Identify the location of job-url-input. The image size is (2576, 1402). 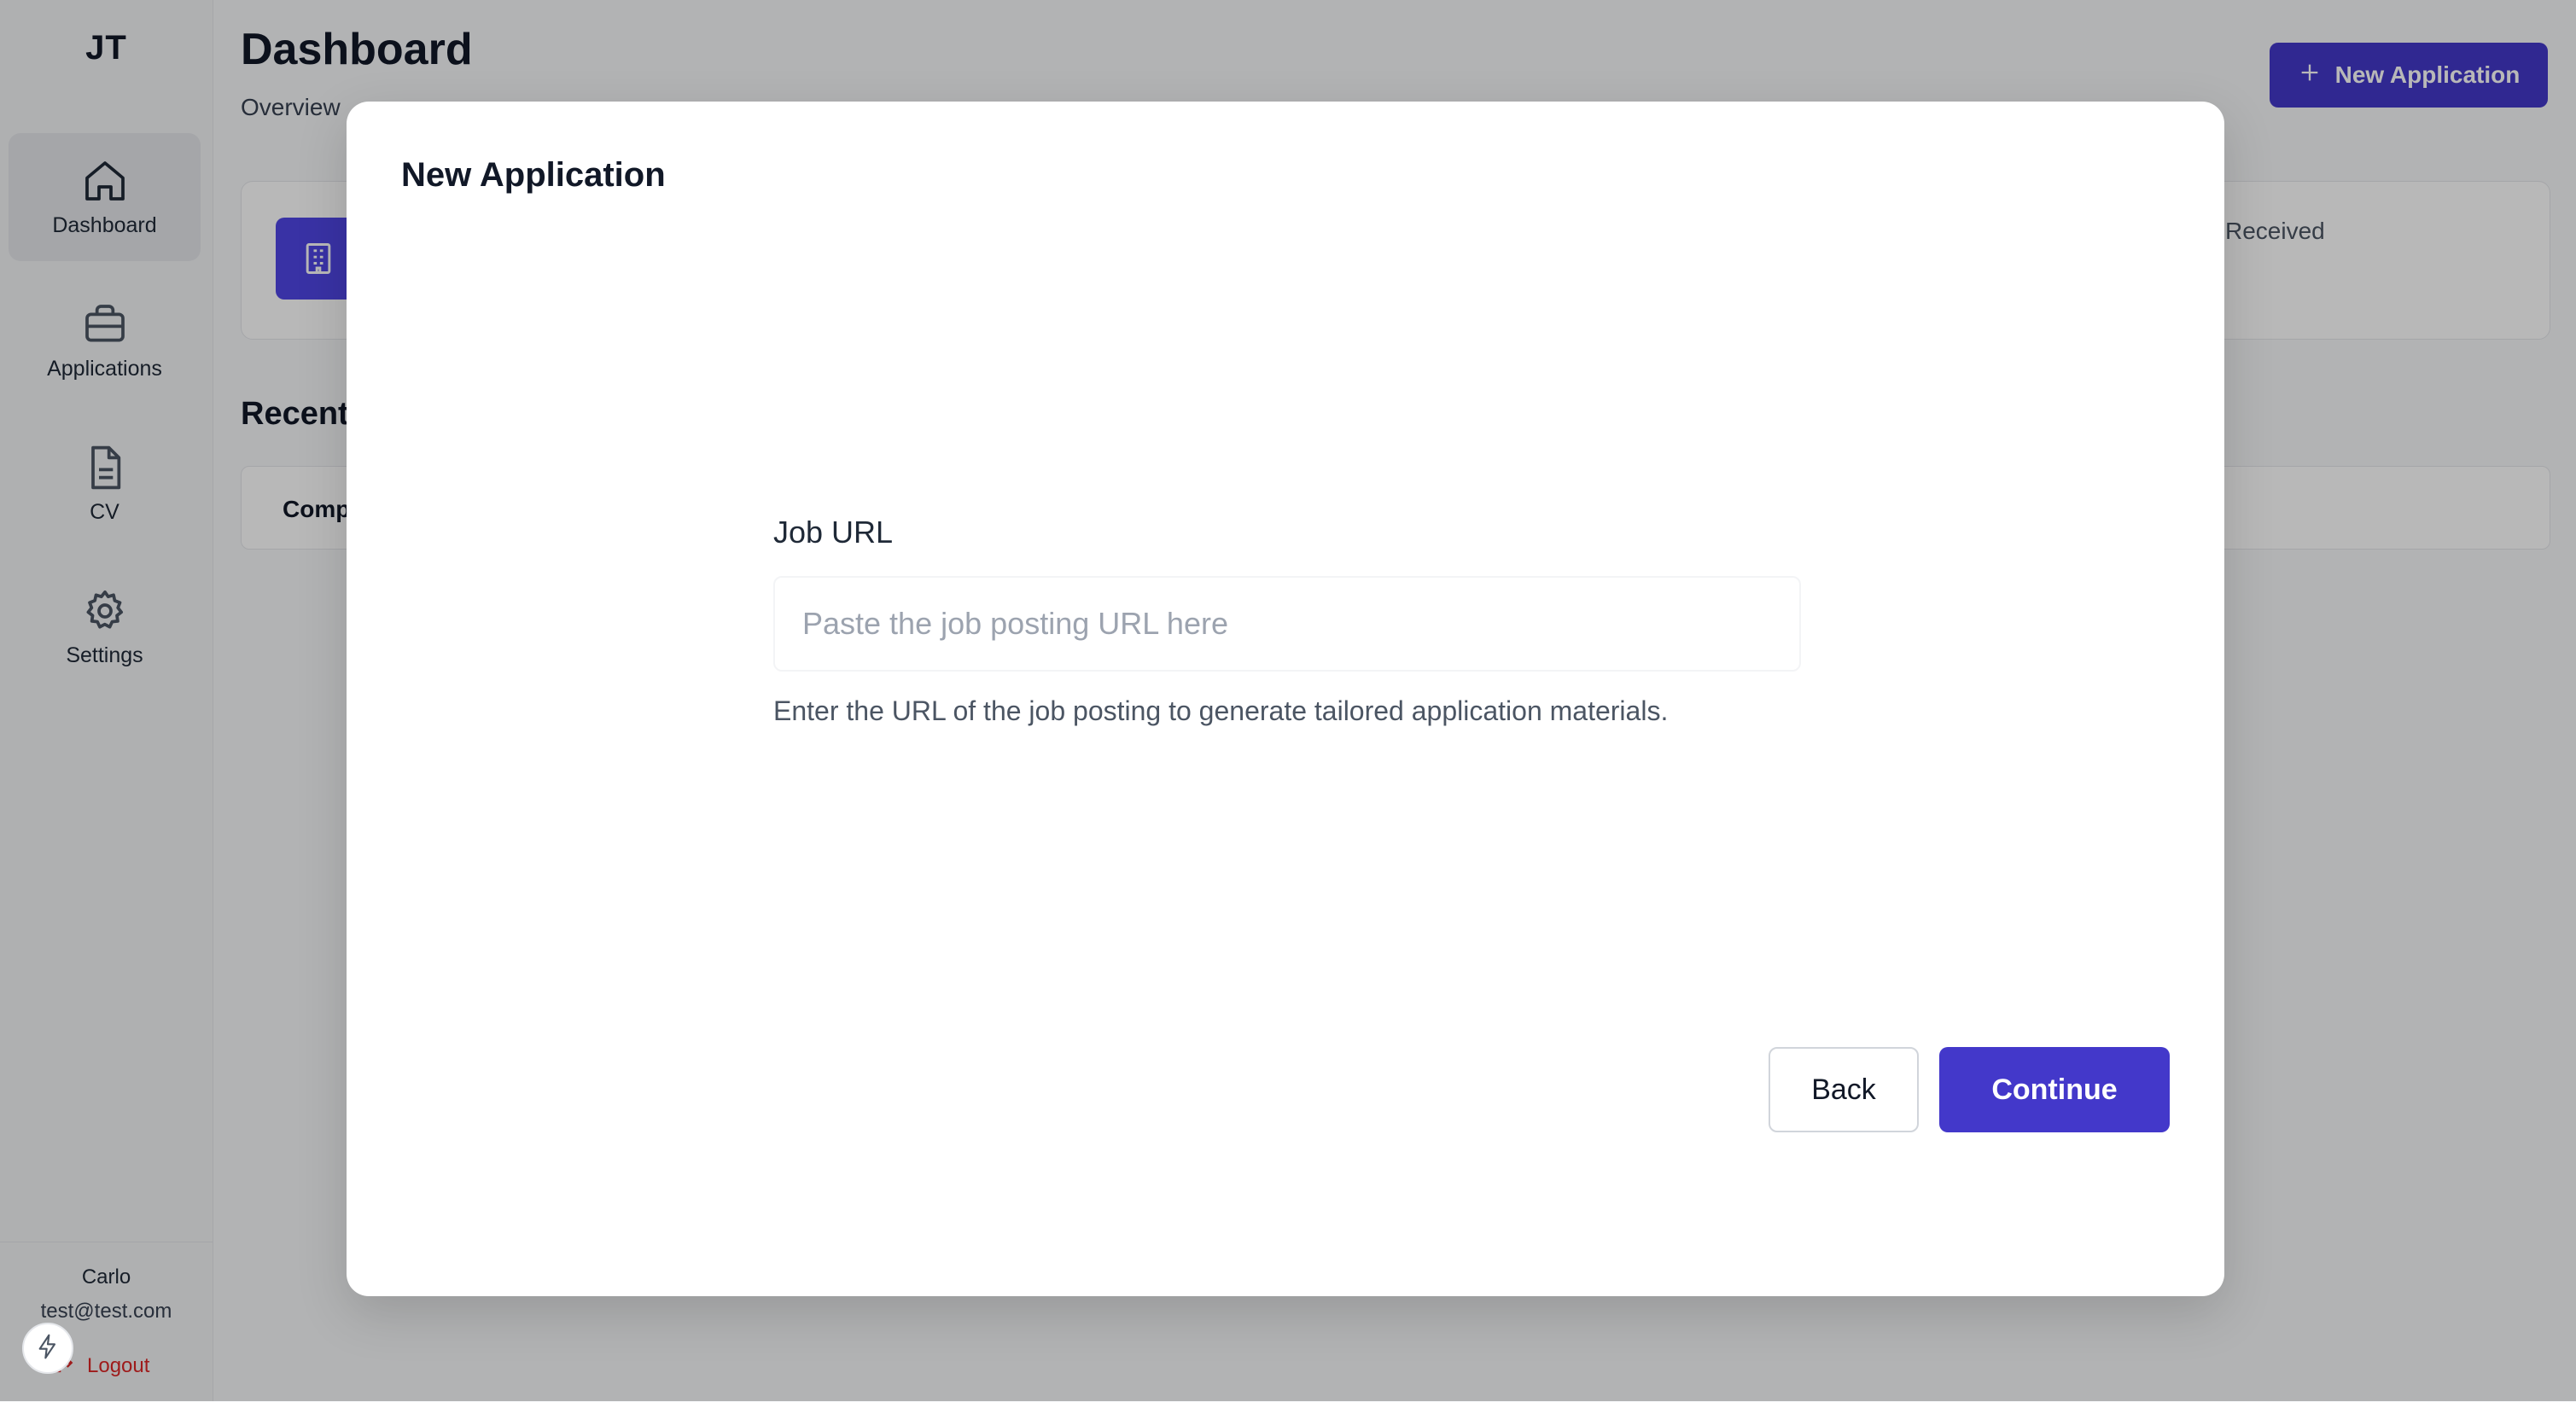
(1287, 624).